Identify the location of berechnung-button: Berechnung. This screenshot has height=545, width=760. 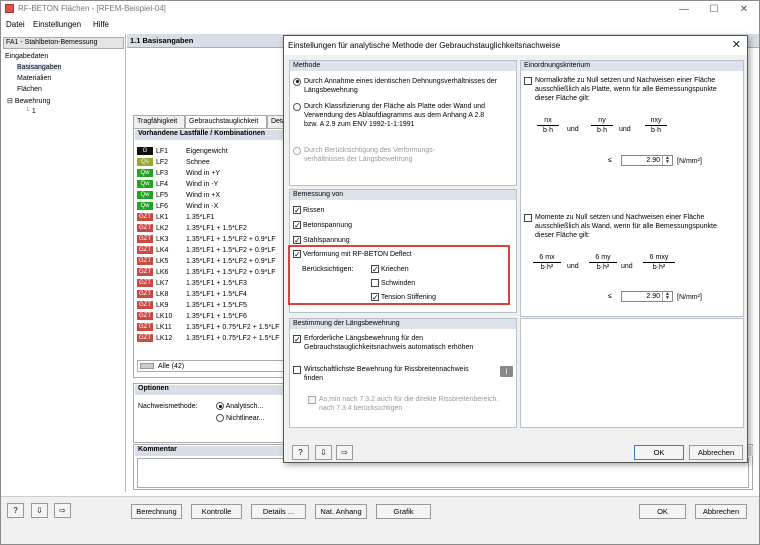
(156, 511).